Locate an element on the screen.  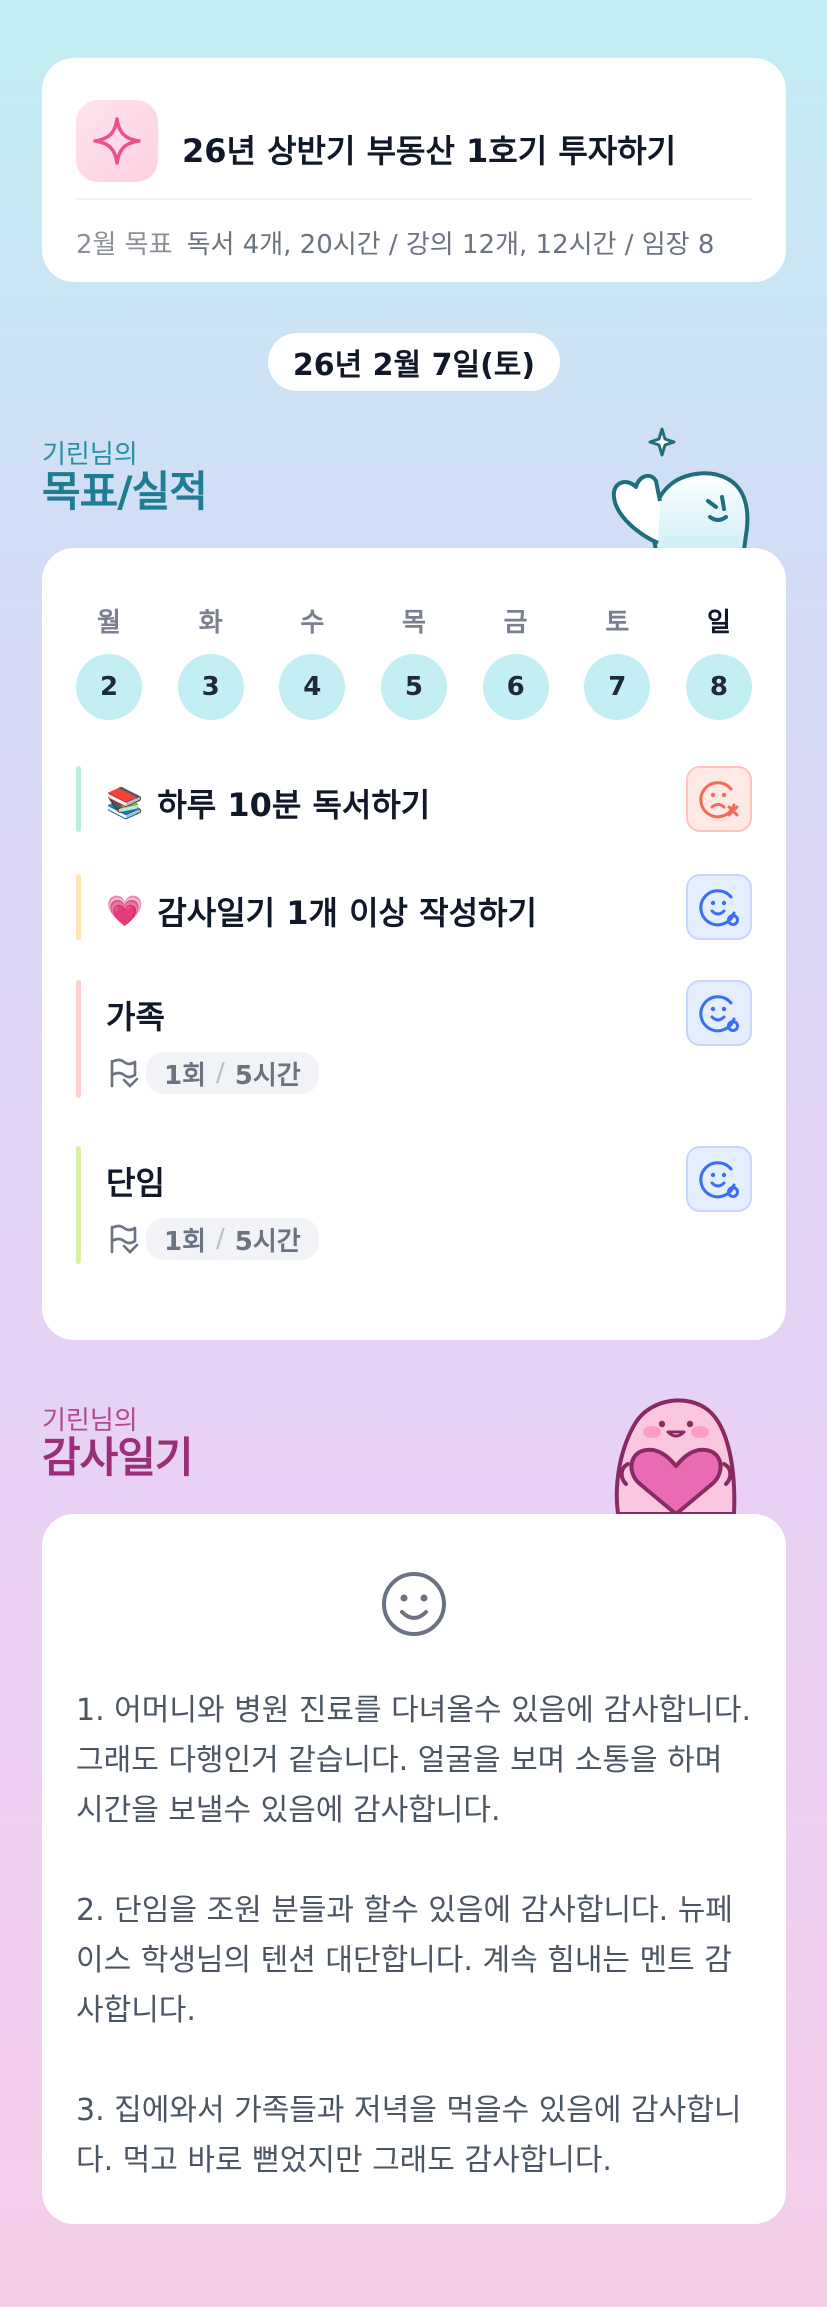
day-thu: 목 5 is located at coordinates (413, 661).